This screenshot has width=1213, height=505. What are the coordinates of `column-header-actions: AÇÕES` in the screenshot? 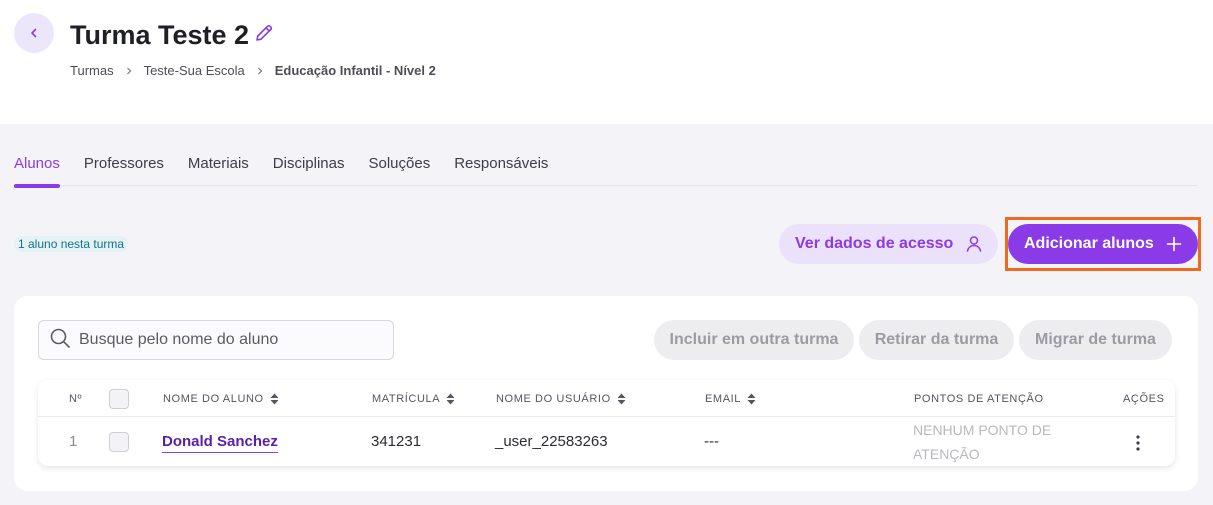 It's located at (1144, 399).